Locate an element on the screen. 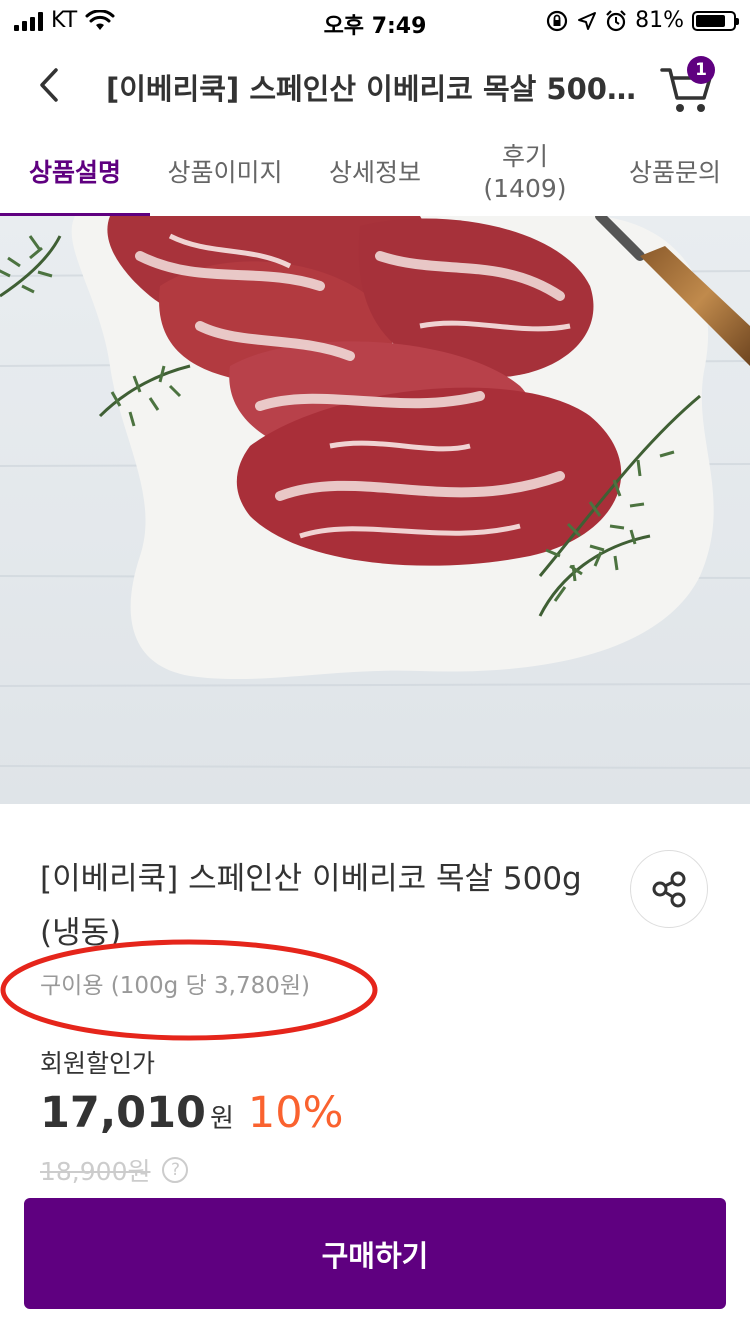 This screenshot has width=750, height=1334. tab-details: 상세정보 is located at coordinates (375, 173).